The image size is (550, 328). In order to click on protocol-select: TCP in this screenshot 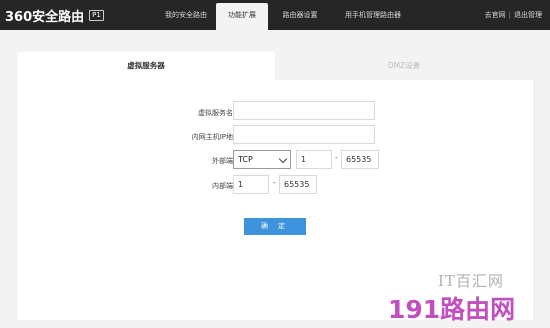, I will do `click(262, 159)`.